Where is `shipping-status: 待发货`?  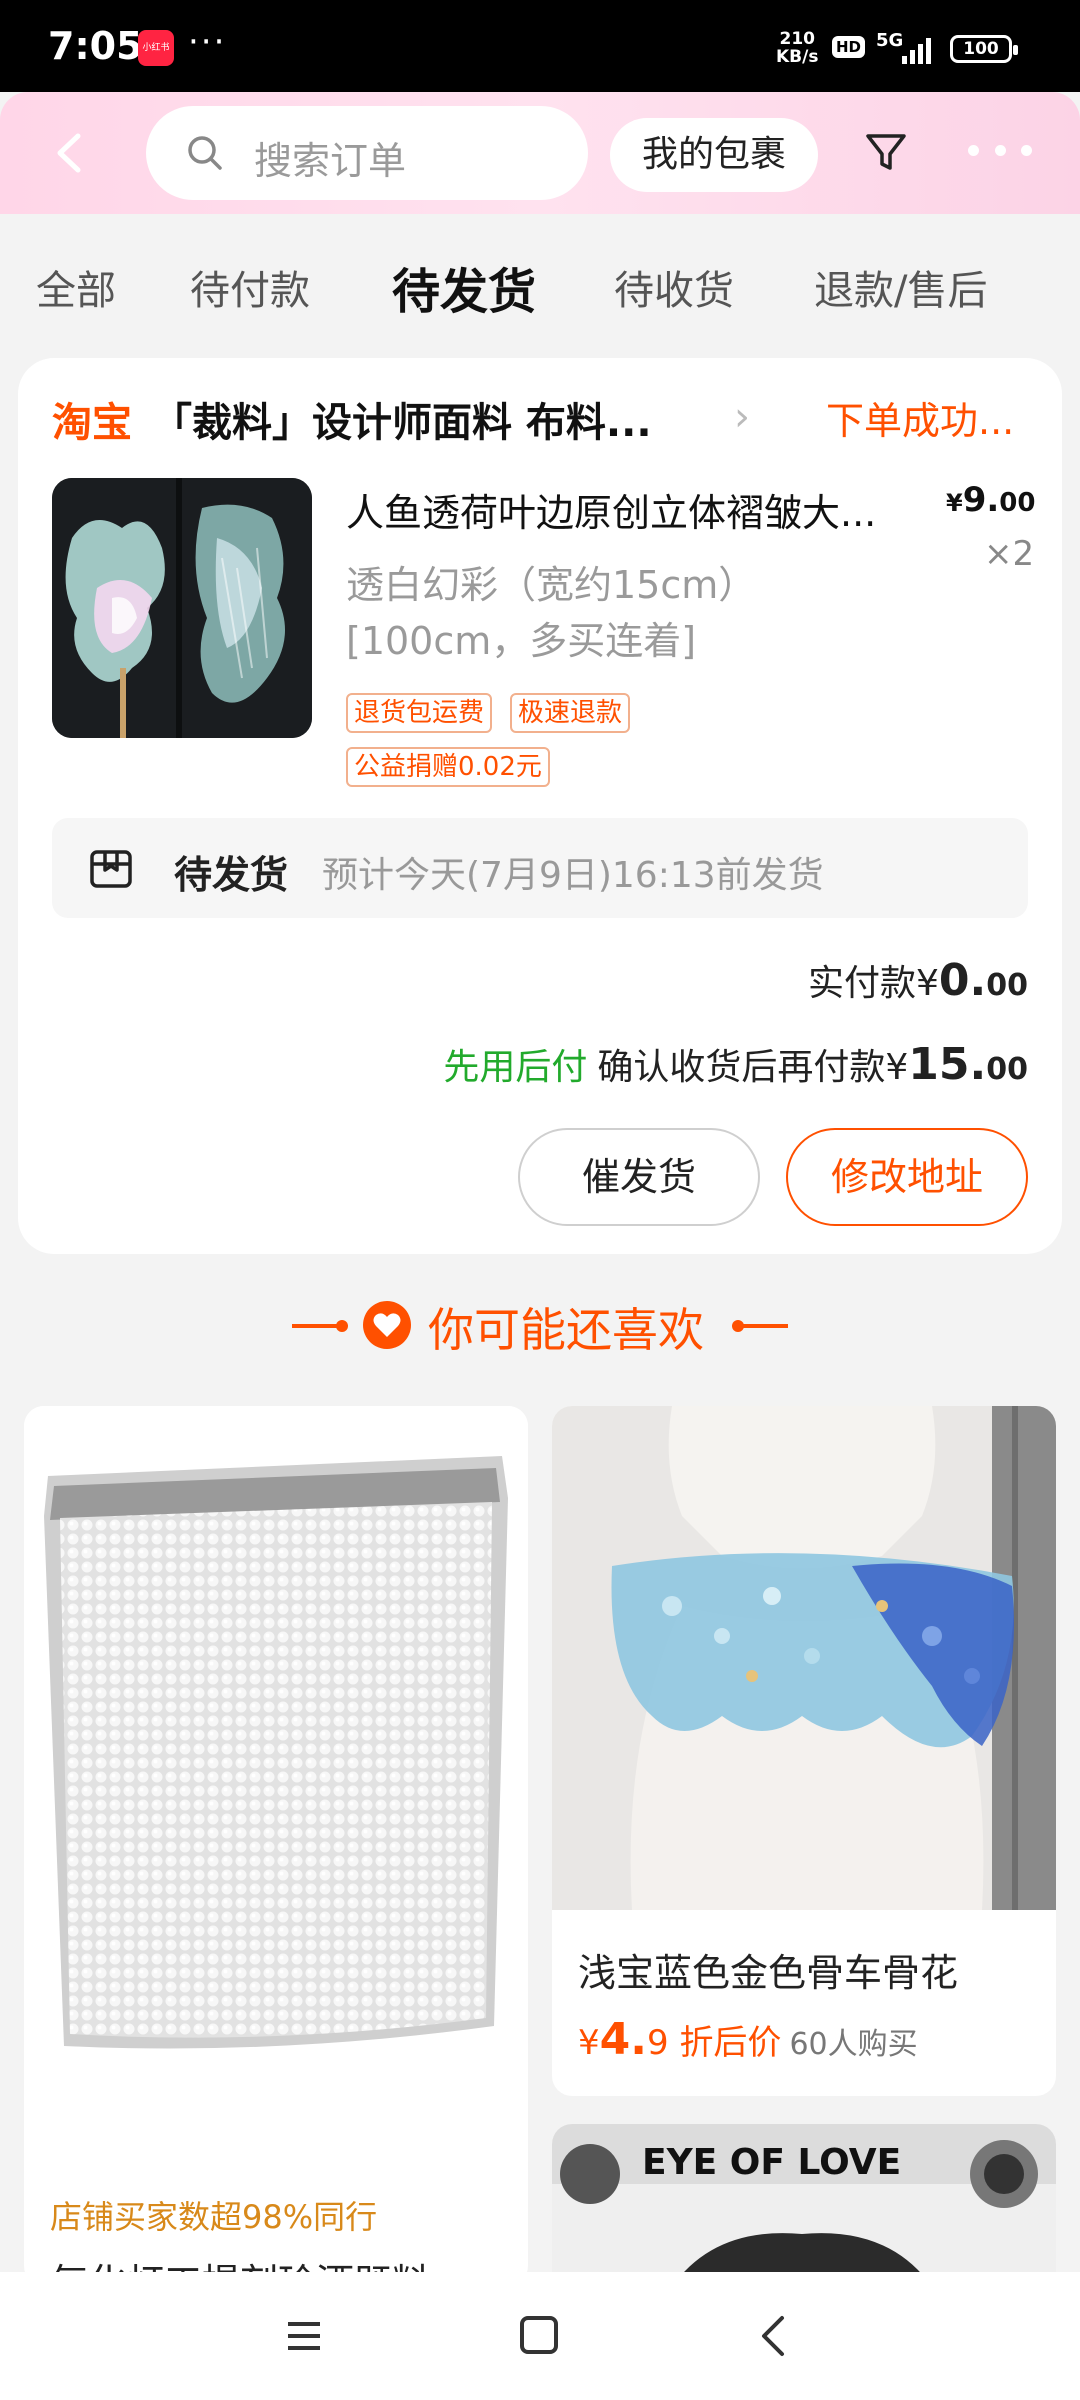
shipping-status: 待发货 is located at coordinates (231, 875).